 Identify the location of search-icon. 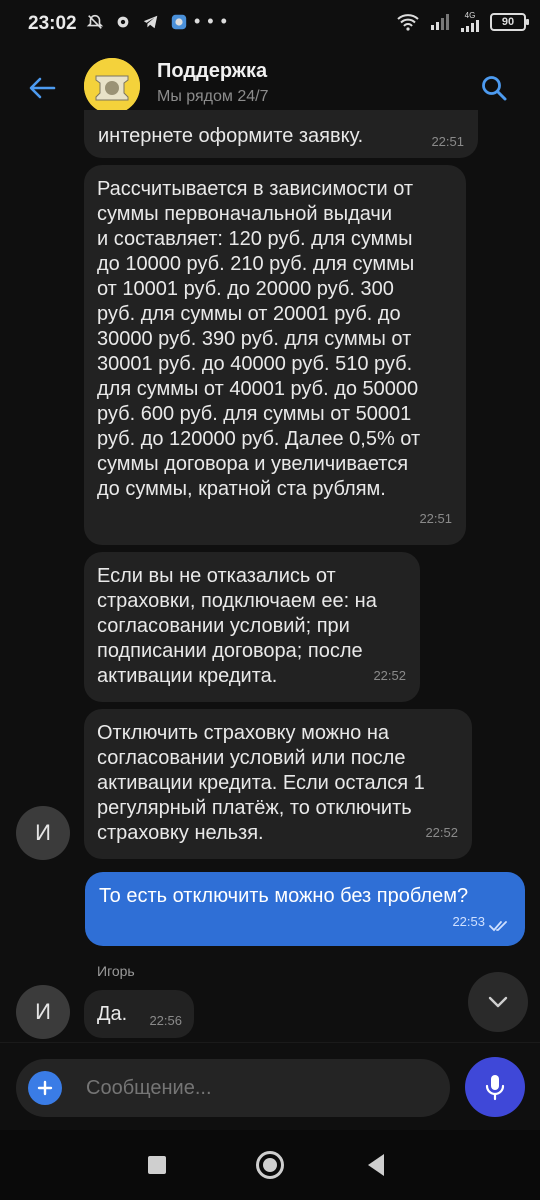
(494, 88).